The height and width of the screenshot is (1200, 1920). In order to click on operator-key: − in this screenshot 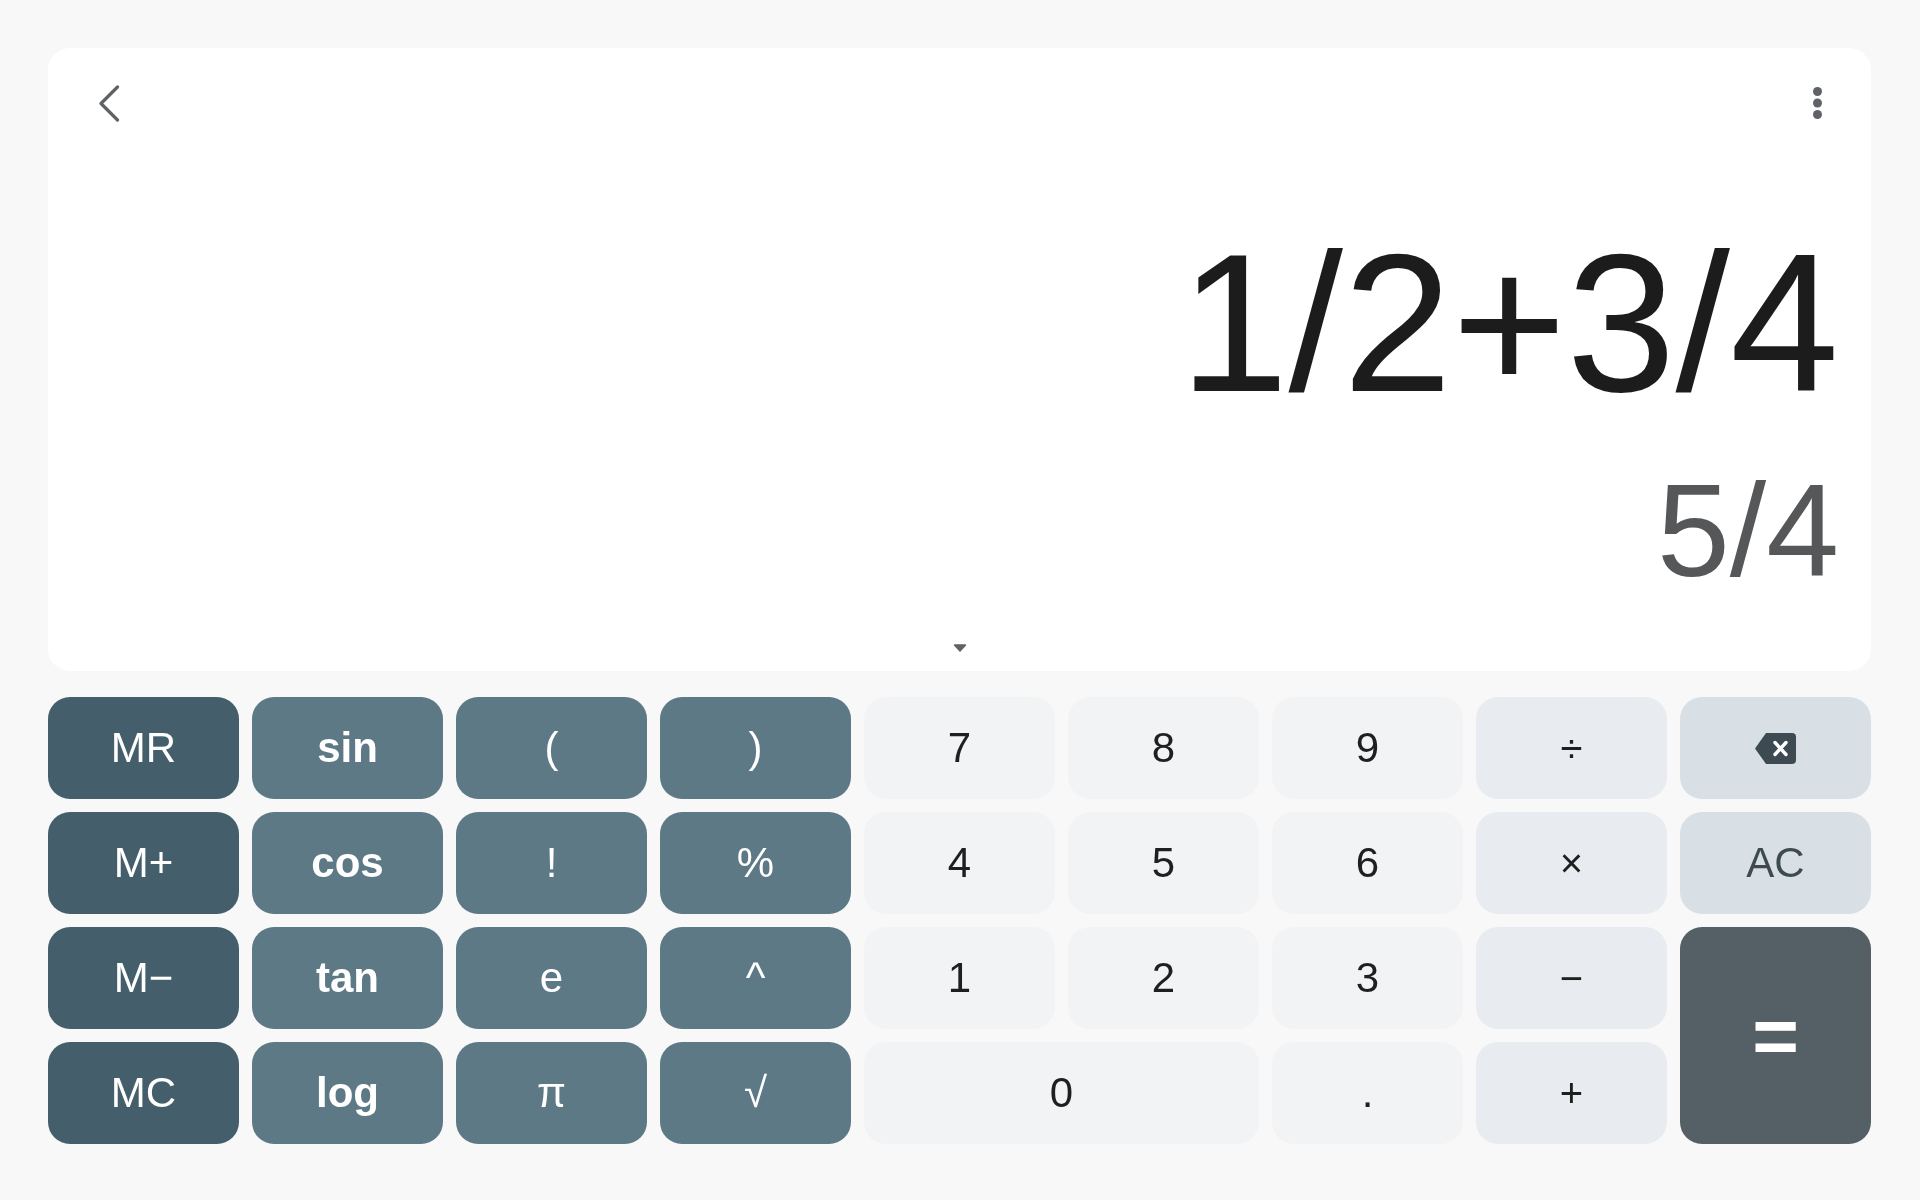, I will do `click(1571, 978)`.